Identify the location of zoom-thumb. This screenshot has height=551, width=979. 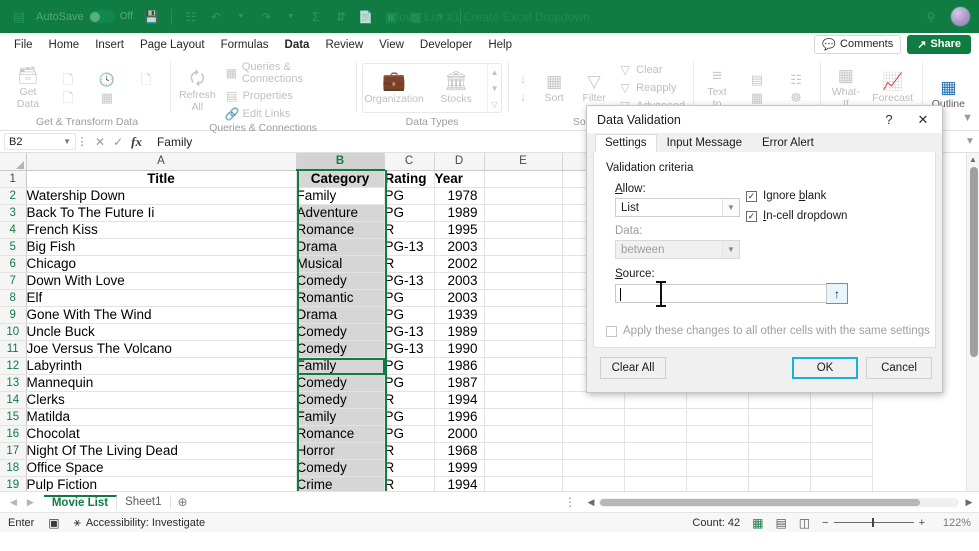
(872, 522).